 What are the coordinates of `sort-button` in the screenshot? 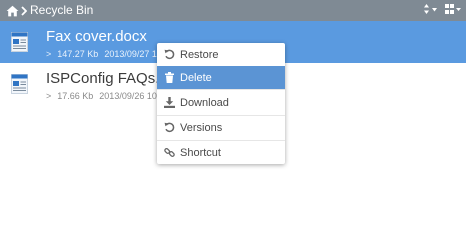 It's located at (430, 11).